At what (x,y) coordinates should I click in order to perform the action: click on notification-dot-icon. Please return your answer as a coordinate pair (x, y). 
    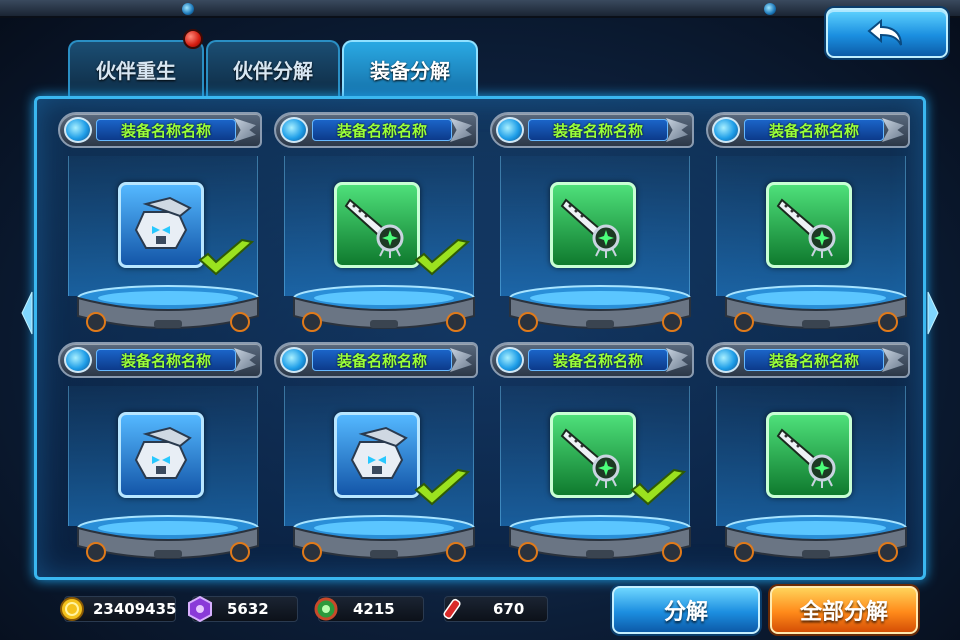
    Looking at the image, I should click on (193, 39).